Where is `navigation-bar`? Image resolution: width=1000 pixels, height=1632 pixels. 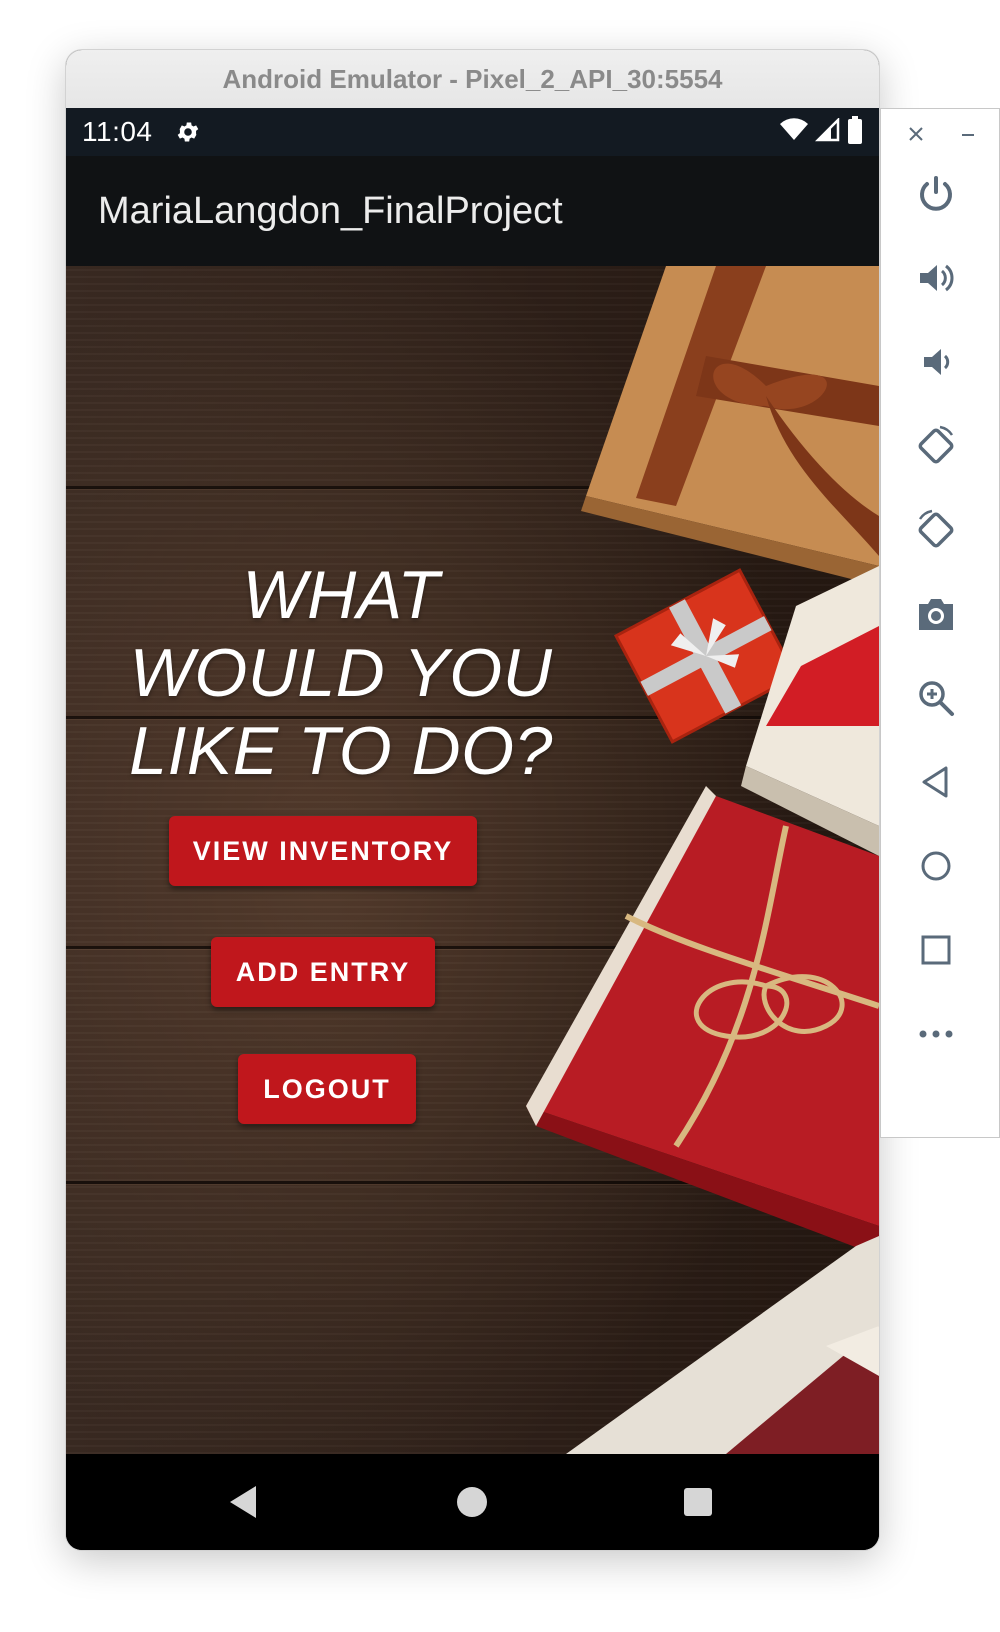
navigation-bar is located at coordinates (472, 1502).